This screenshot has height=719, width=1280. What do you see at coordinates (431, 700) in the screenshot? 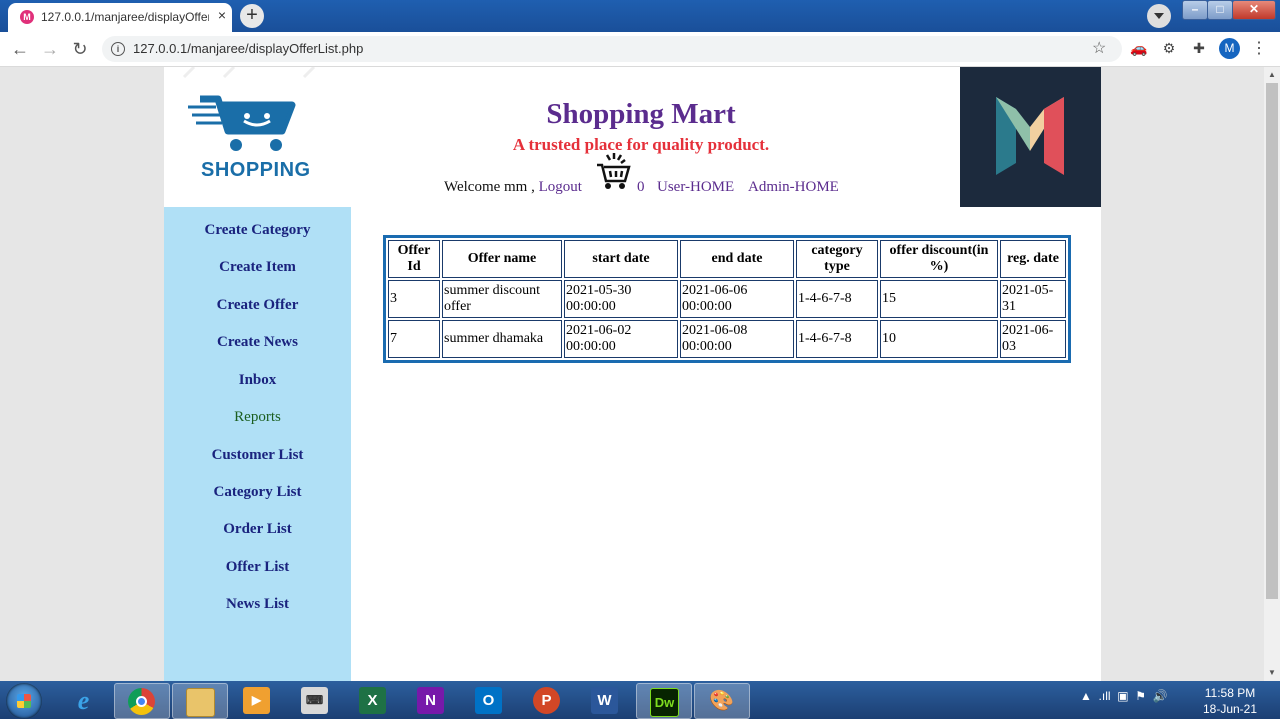
I see `onenote-icon: N` at bounding box center [431, 700].